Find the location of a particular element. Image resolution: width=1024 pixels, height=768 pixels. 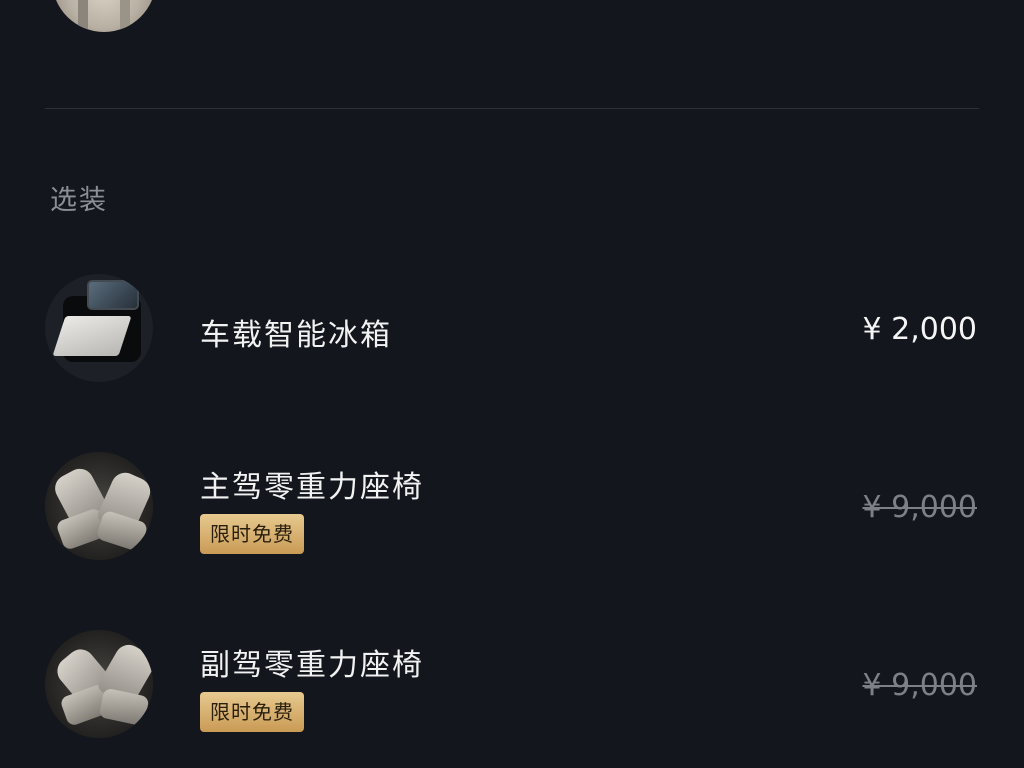

fridge-drawer is located at coordinates (92, 336).